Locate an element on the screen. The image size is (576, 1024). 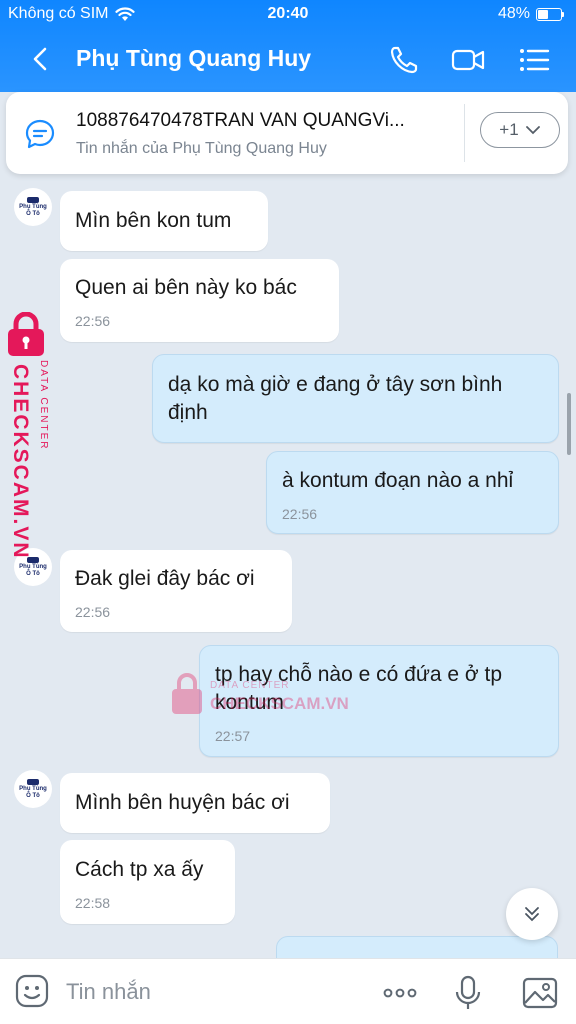
message-time: 22:57 is located at coordinates (233, 736).